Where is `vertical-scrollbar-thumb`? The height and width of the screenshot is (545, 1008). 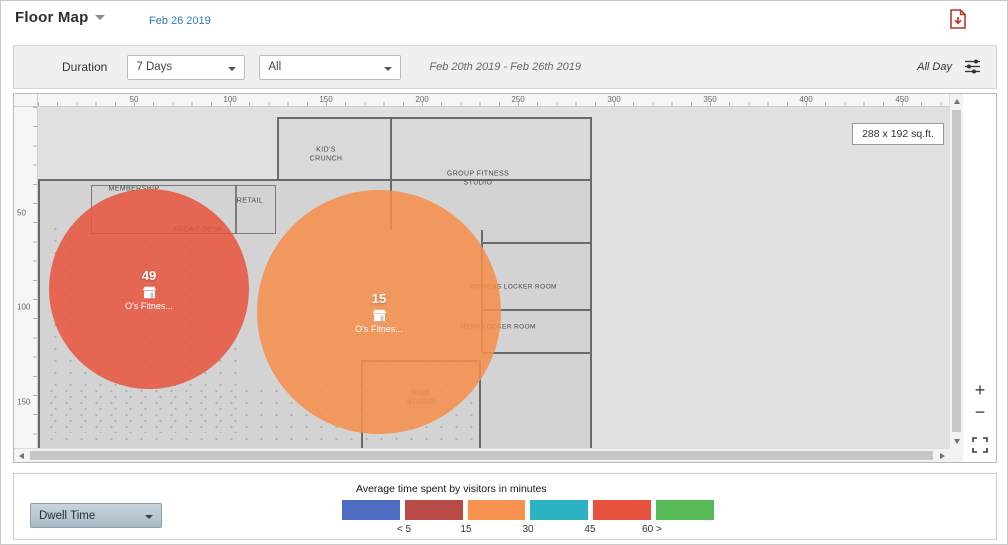 vertical-scrollbar-thumb is located at coordinates (956, 271).